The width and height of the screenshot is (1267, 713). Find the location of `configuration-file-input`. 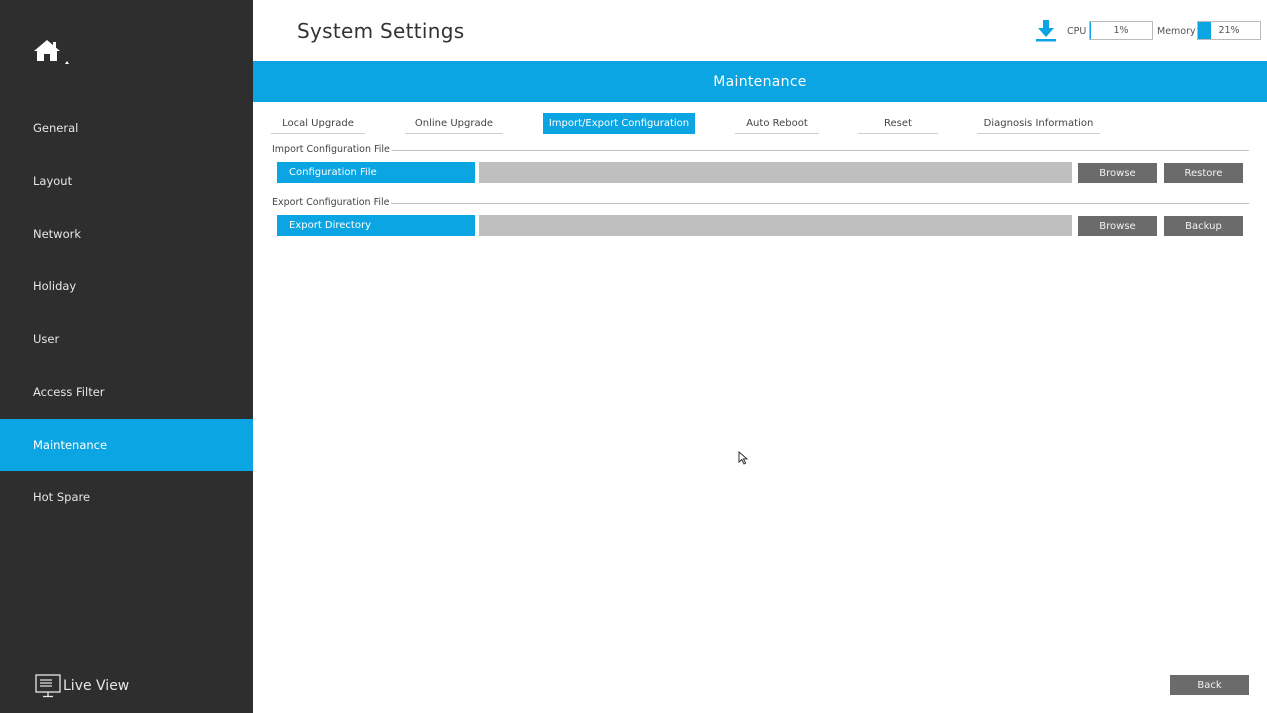

configuration-file-input is located at coordinates (775, 172).